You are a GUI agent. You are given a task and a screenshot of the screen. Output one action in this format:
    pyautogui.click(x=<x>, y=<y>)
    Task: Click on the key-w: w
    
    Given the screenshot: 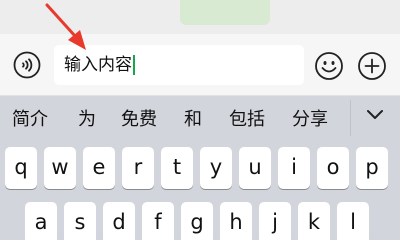 What is the action you would take?
    pyautogui.click(x=60, y=168)
    